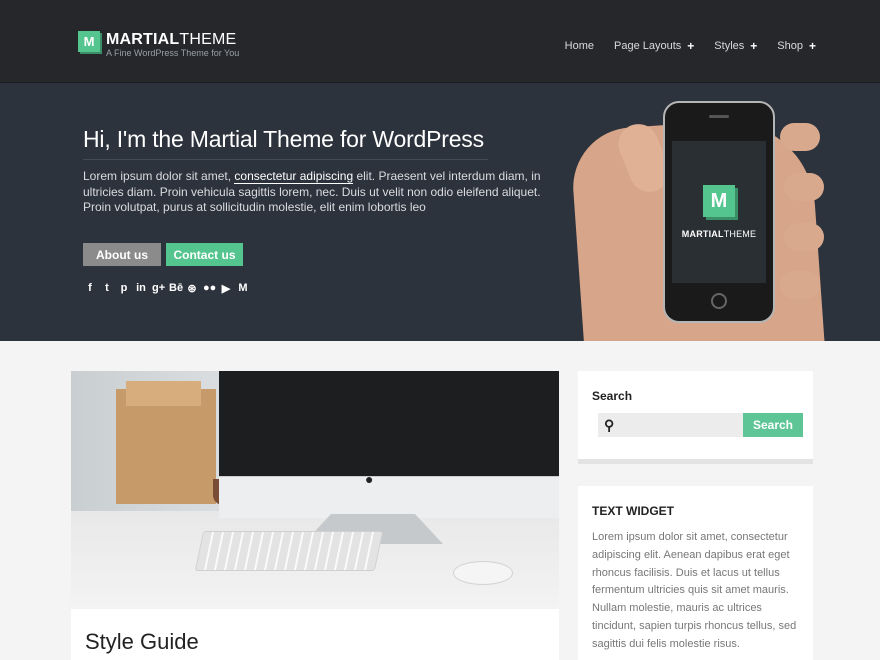  I want to click on nav-item-home: Home, so click(579, 46).